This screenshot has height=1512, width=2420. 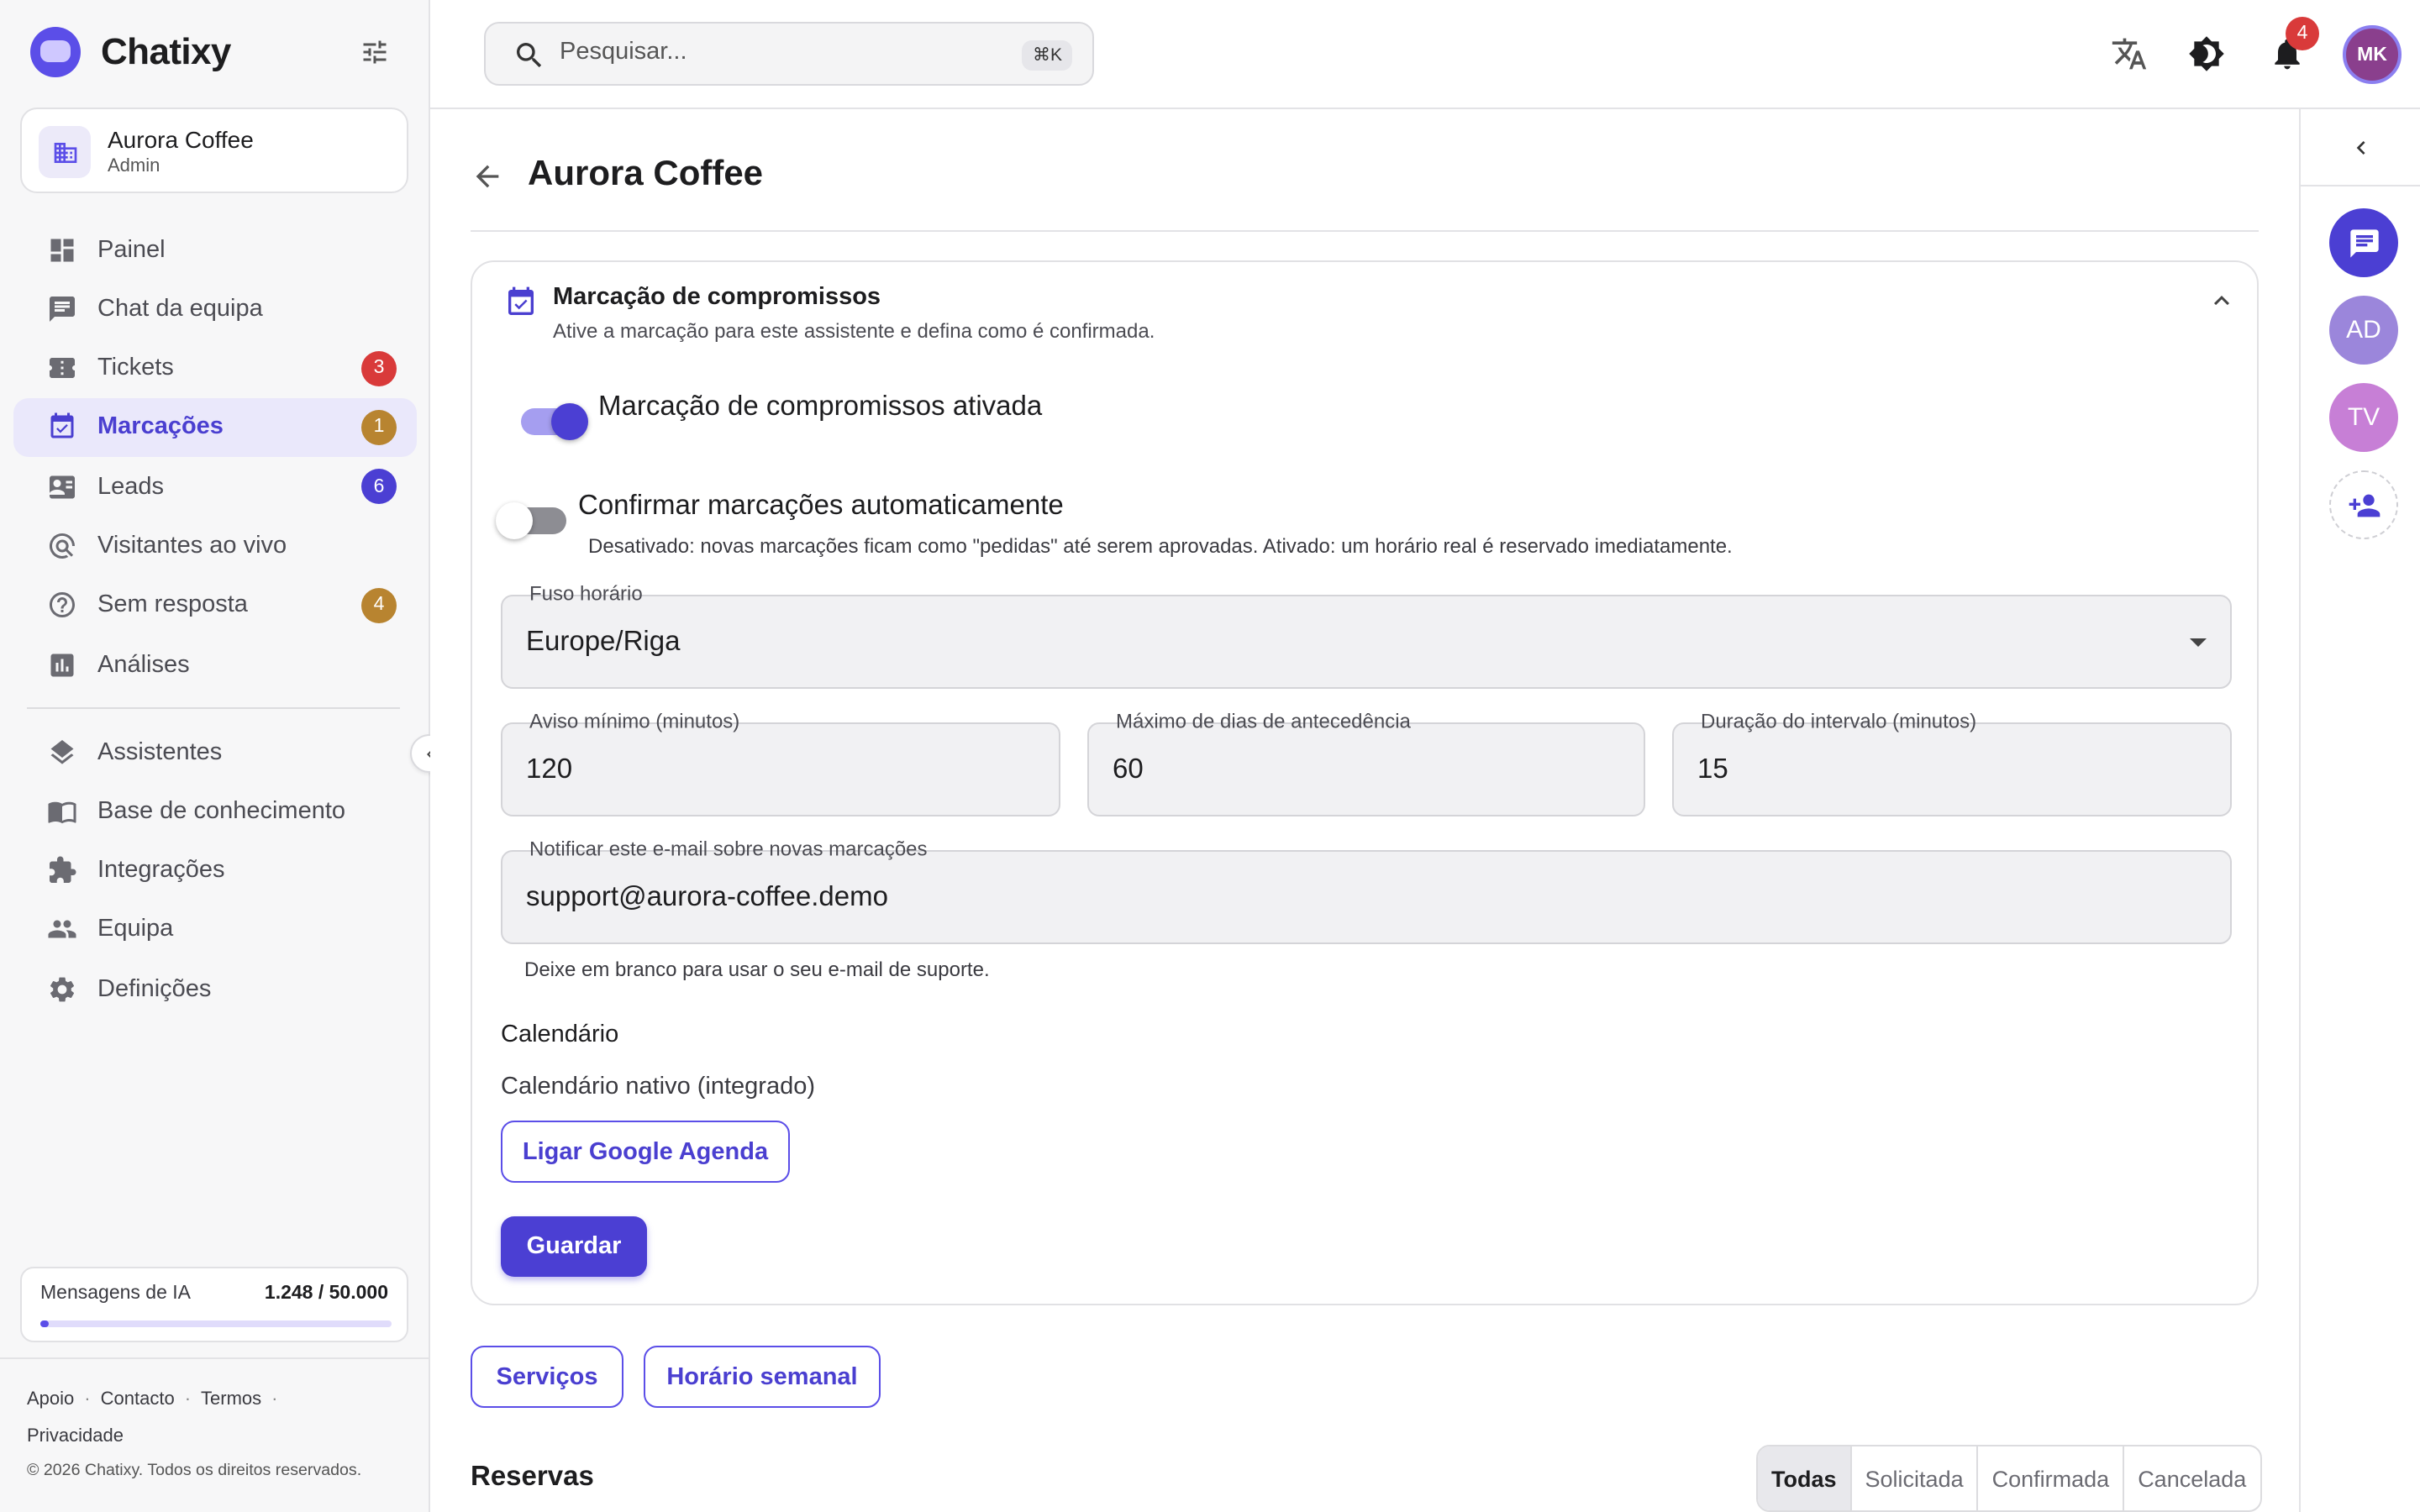 What do you see at coordinates (131, 249) in the screenshot?
I see `sidebar-item-label: Painel` at bounding box center [131, 249].